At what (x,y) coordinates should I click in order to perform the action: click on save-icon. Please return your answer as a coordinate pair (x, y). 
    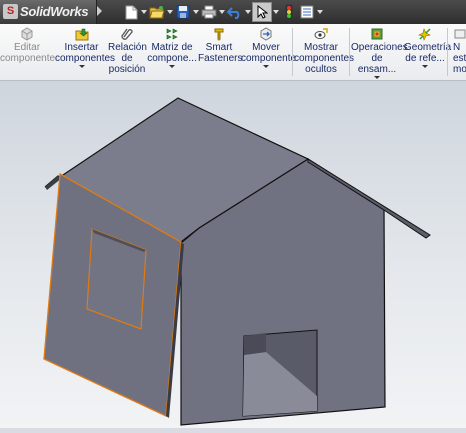
    Looking at the image, I should click on (183, 12).